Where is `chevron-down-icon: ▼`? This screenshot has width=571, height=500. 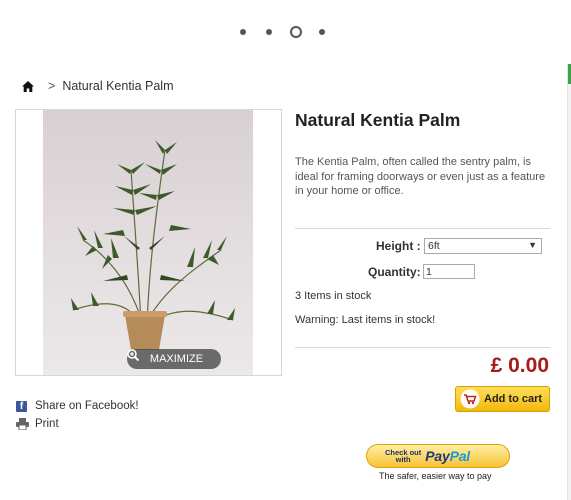 chevron-down-icon: ▼ is located at coordinates (532, 245).